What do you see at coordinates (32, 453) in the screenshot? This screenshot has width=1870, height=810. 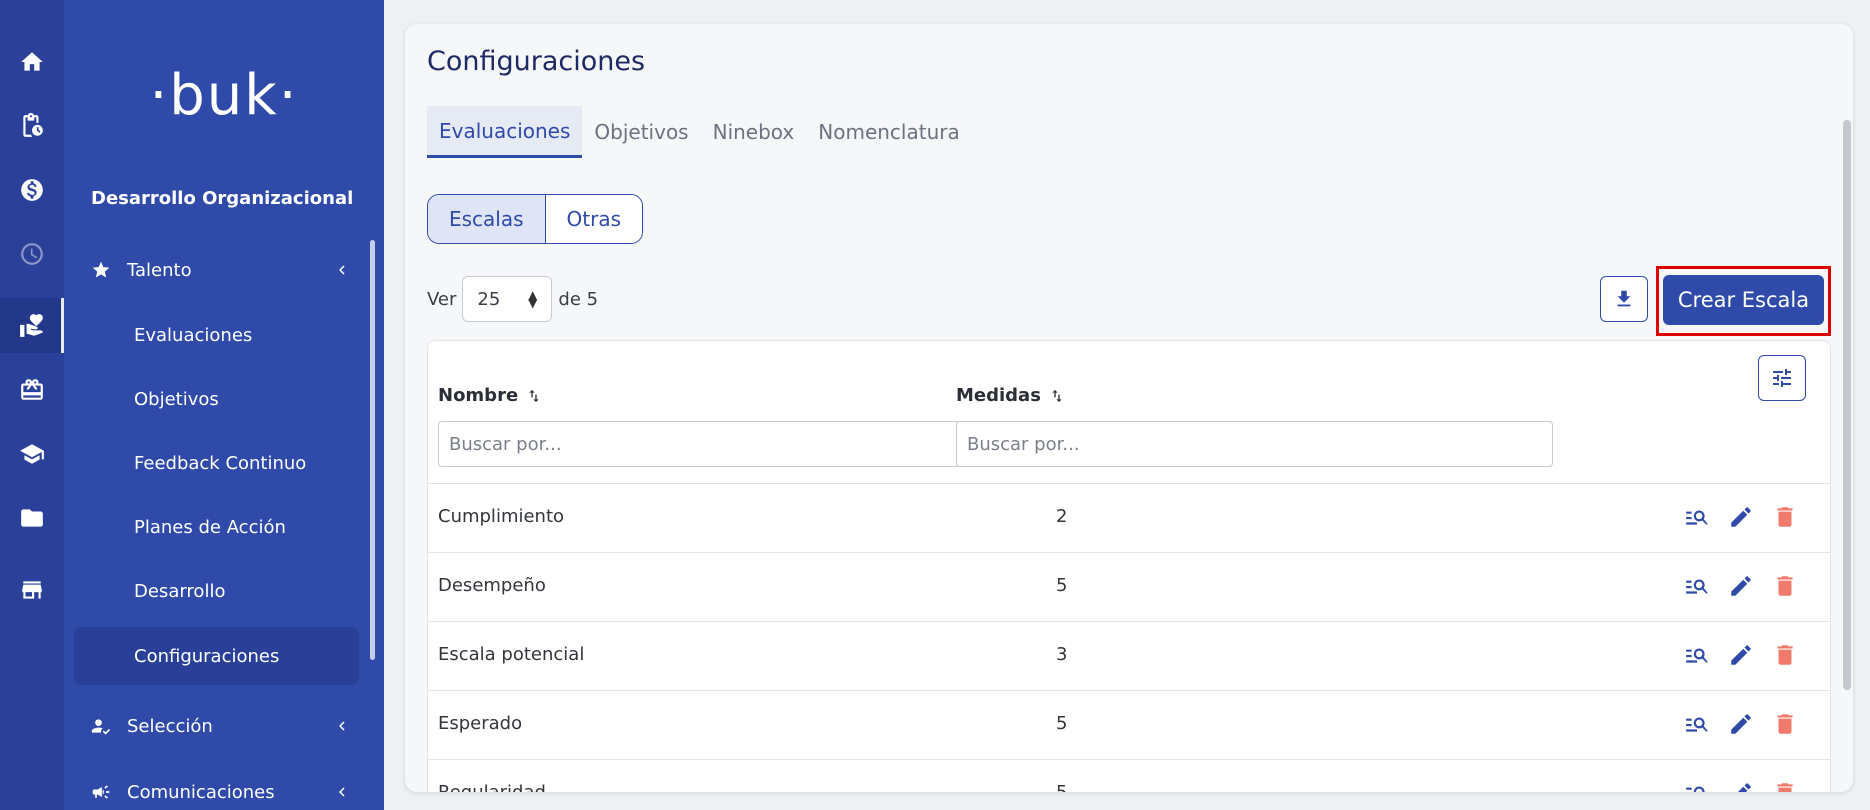 I see `graduation-cap-icon` at bounding box center [32, 453].